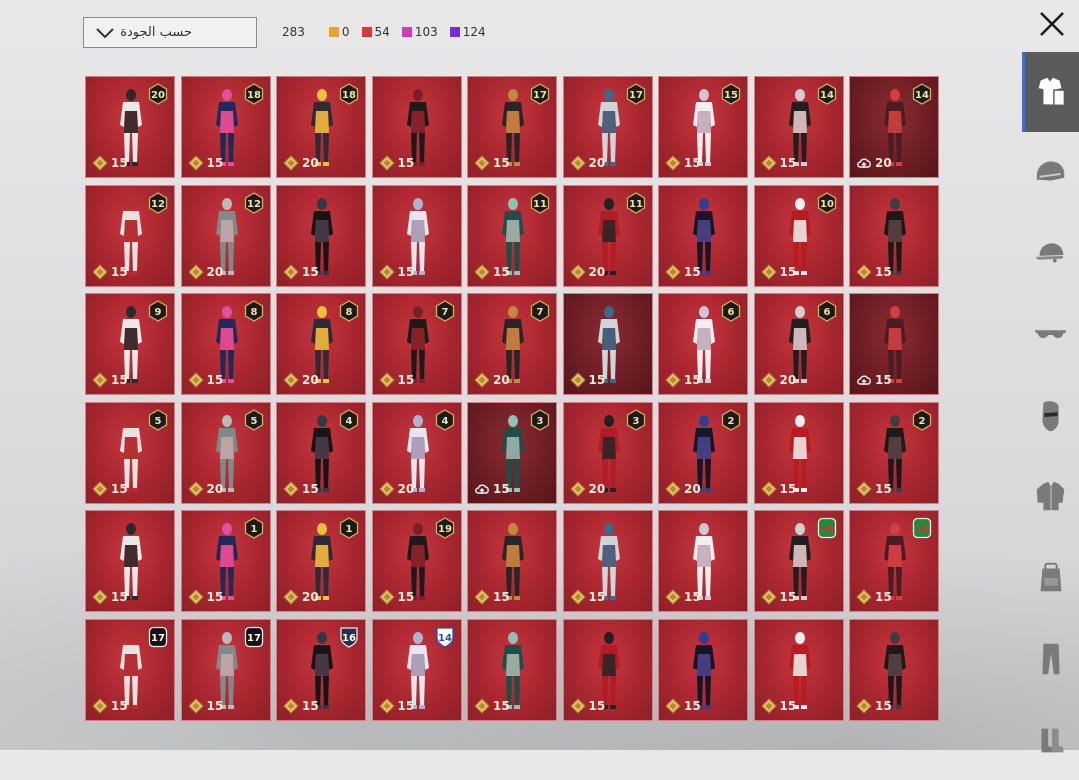 Image resolution: width=1079 pixels, height=780 pixels. I want to click on level-badge: 16, so click(349, 637).